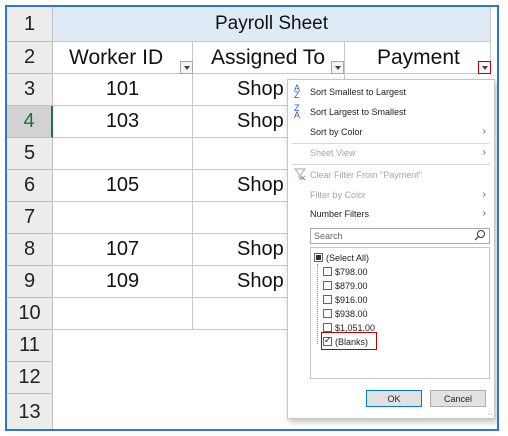  I want to click on worker-id-cell: 109, so click(123, 282).